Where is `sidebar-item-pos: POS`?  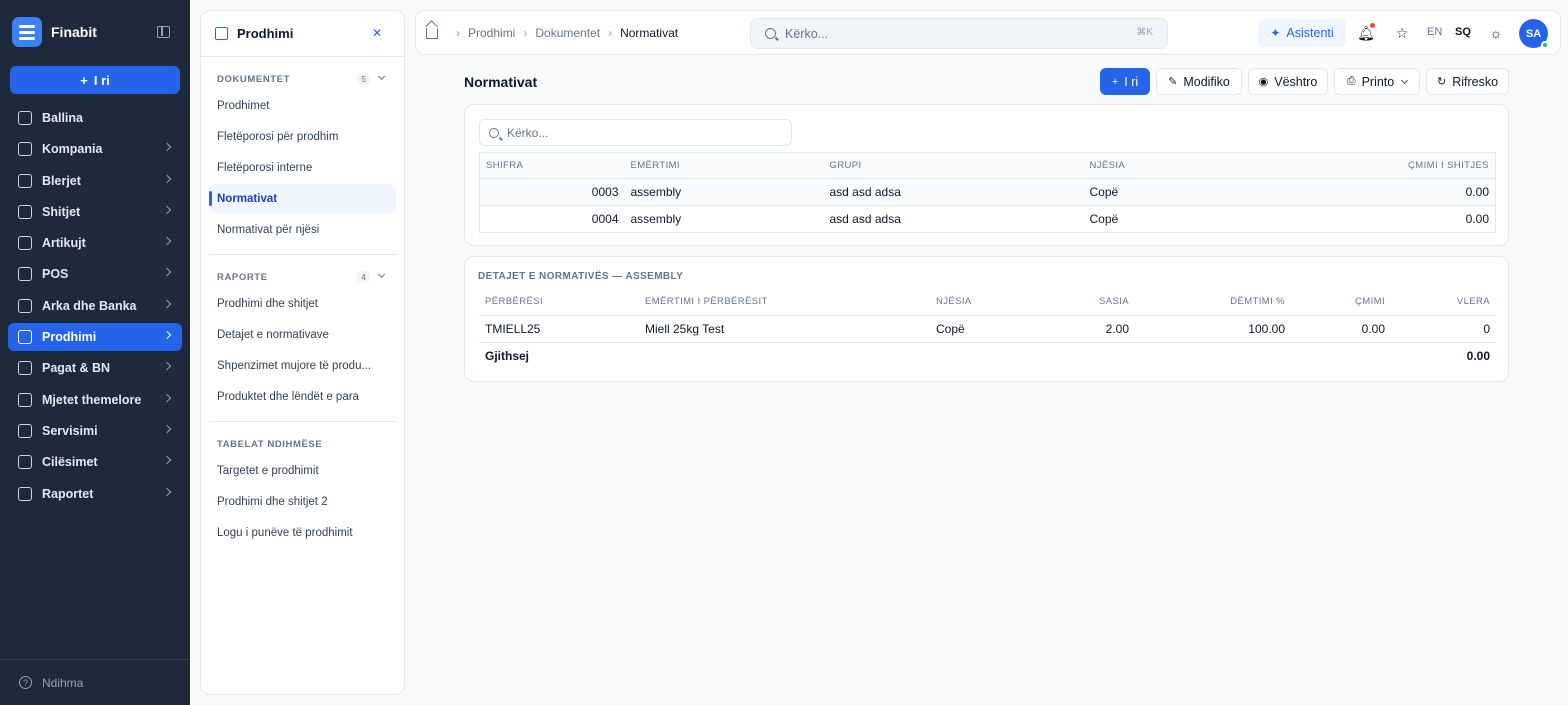 sidebar-item-pos: POS is located at coordinates (95, 274).